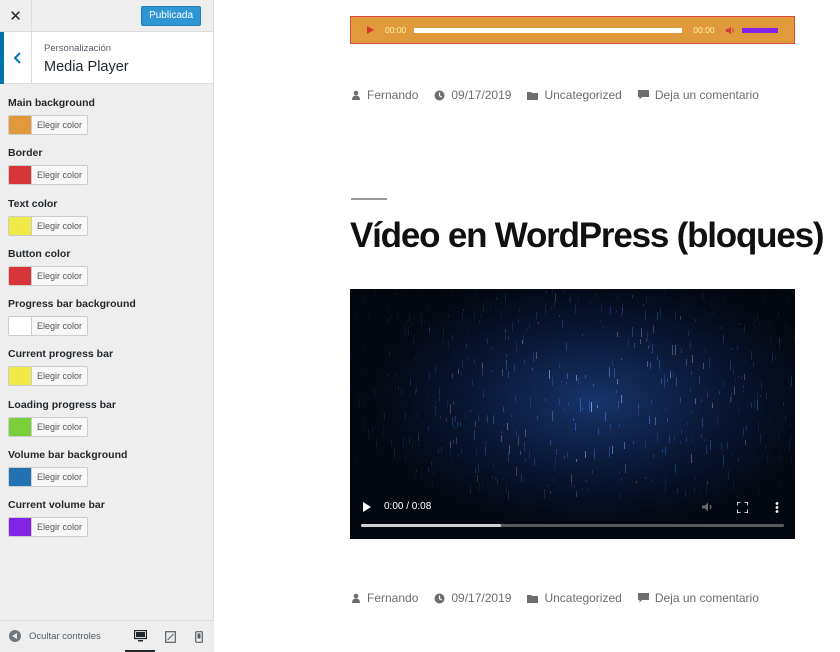 This screenshot has width=840, height=652. What do you see at coordinates (106, 423) in the screenshot?
I see `color-control: Loading progress bar Elegir color` at bounding box center [106, 423].